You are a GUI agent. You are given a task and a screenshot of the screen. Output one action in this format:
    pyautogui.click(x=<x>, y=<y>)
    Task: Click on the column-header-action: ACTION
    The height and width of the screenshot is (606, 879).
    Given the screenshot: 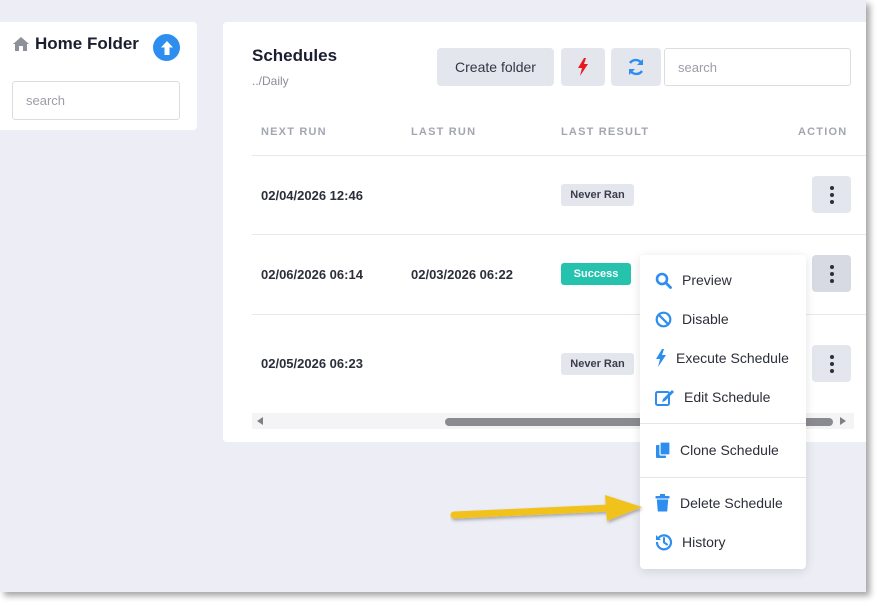 What is the action you would take?
    pyautogui.click(x=823, y=132)
    